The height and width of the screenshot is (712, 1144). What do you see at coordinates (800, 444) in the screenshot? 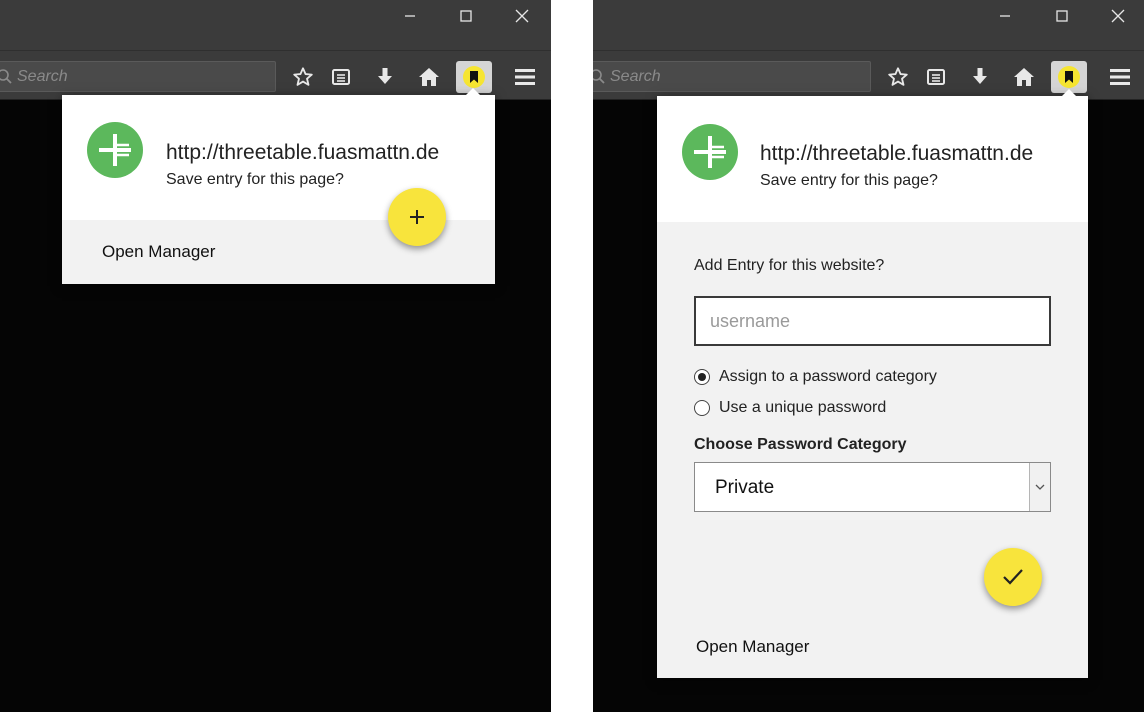
I see `category-label: Choose Password Category` at bounding box center [800, 444].